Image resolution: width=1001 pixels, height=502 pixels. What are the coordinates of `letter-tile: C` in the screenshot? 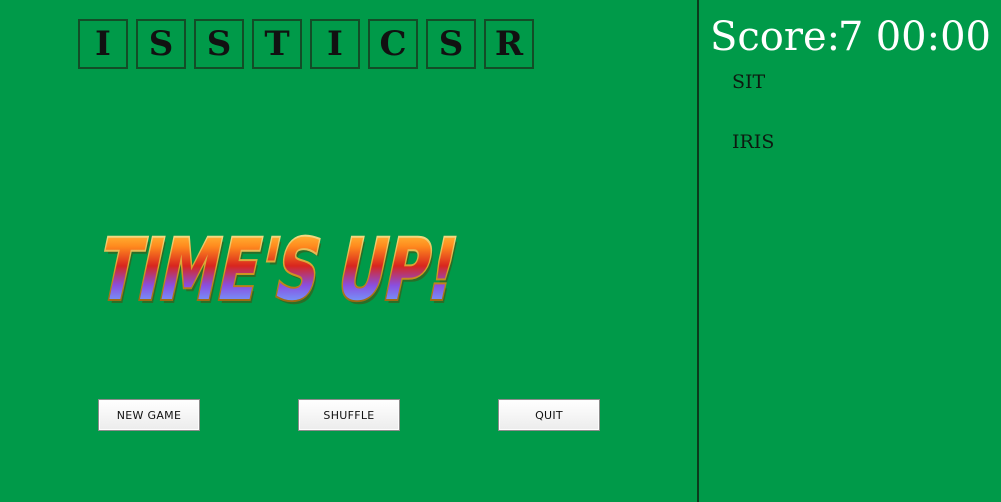 It's located at (393, 44).